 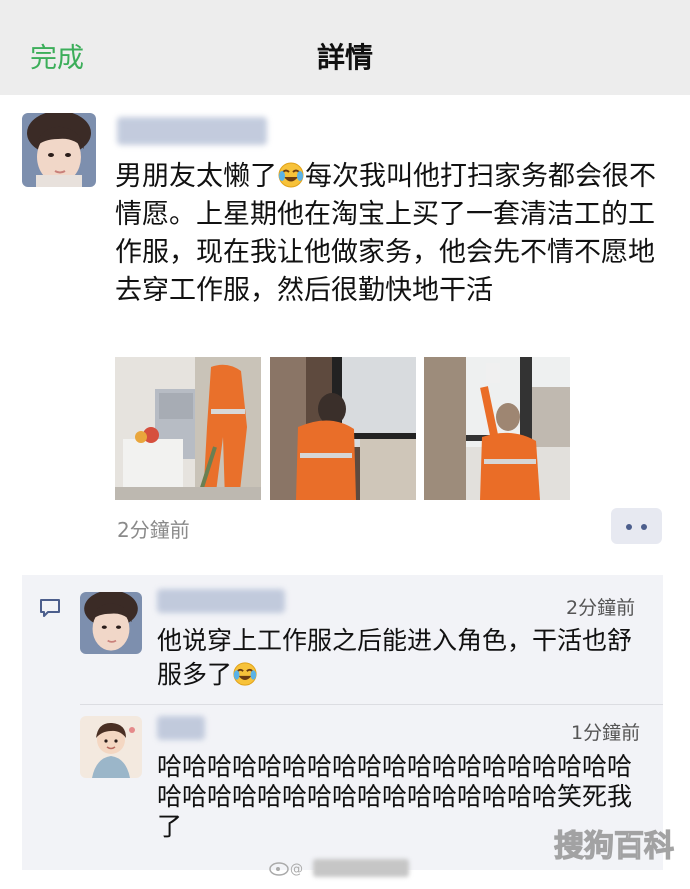 I want to click on navigation-bar: 完成 詳情, so click(x=345, y=47).